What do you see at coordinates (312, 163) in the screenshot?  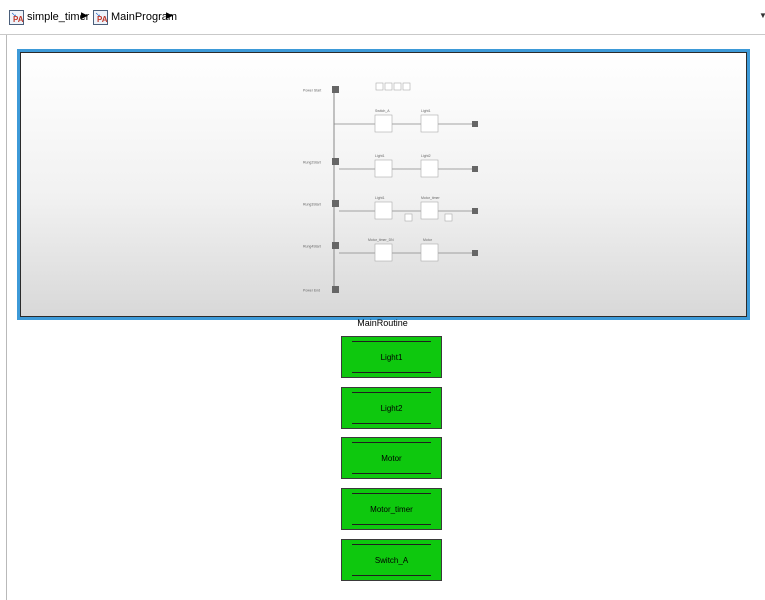 I see `rung-2-start-label: Rung2Start` at bounding box center [312, 163].